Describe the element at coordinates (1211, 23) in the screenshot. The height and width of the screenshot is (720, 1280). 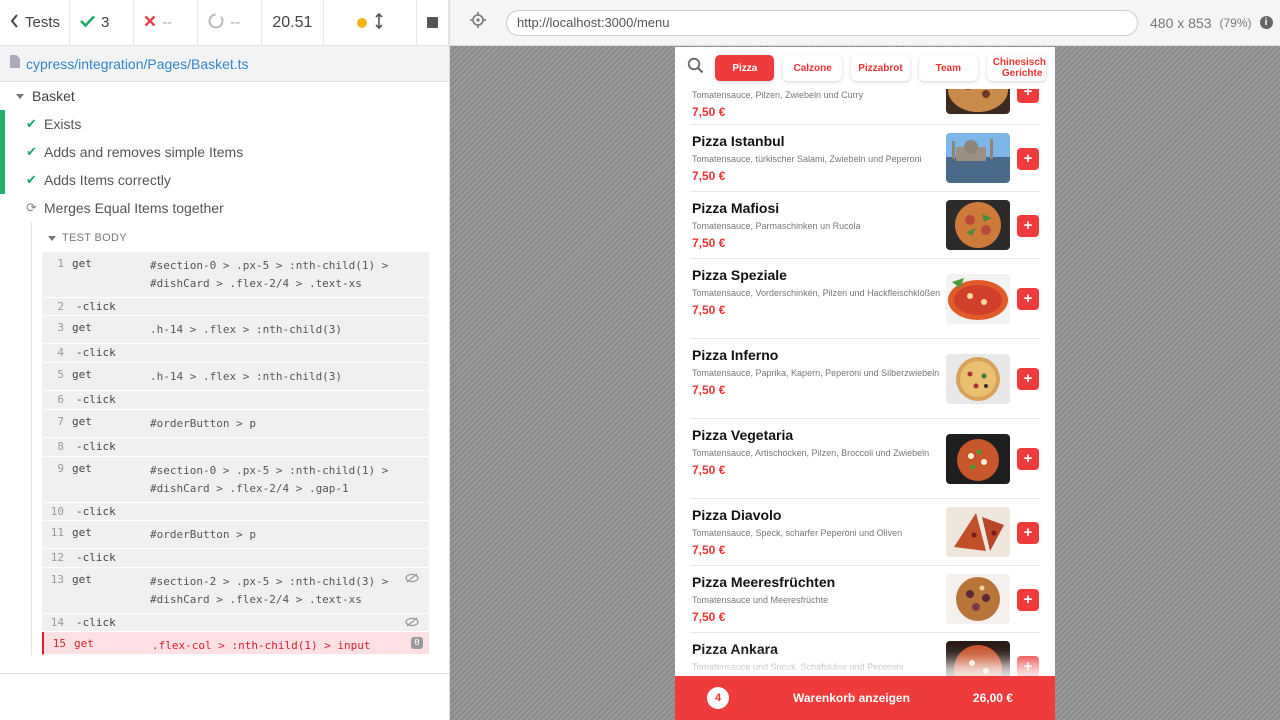
I see `viewport-info: 480 x 853 (79%) i` at that location.